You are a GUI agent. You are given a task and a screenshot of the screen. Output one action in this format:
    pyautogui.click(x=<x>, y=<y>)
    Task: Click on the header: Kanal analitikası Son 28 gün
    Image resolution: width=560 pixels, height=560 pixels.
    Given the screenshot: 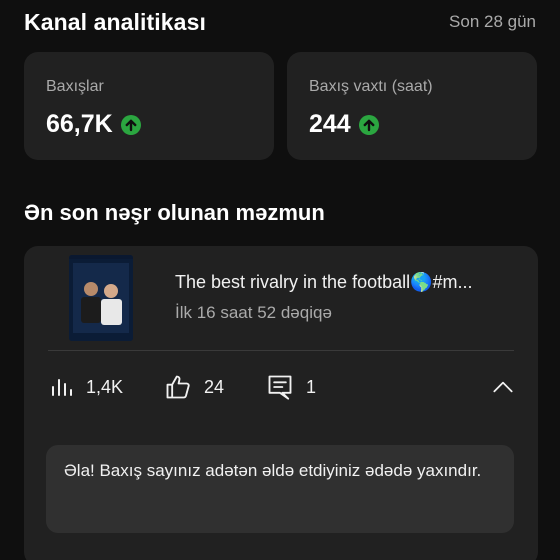 What is the action you would take?
    pyautogui.click(x=280, y=22)
    